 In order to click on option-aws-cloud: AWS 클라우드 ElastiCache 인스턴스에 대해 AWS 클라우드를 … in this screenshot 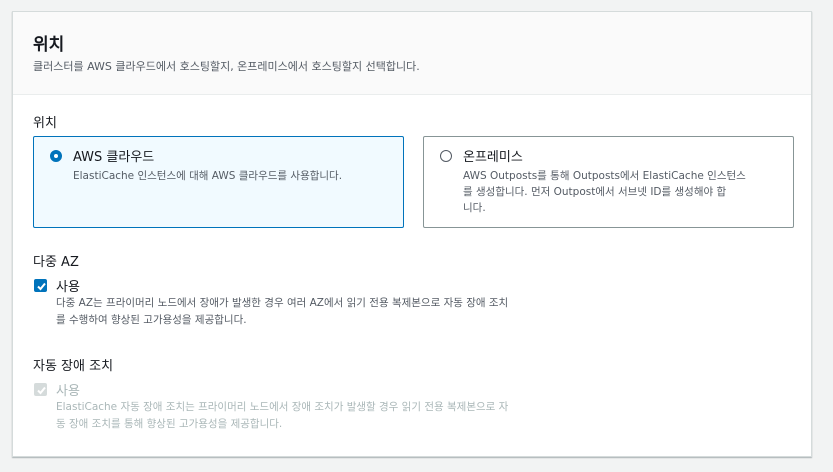, I will do `click(218, 182)`.